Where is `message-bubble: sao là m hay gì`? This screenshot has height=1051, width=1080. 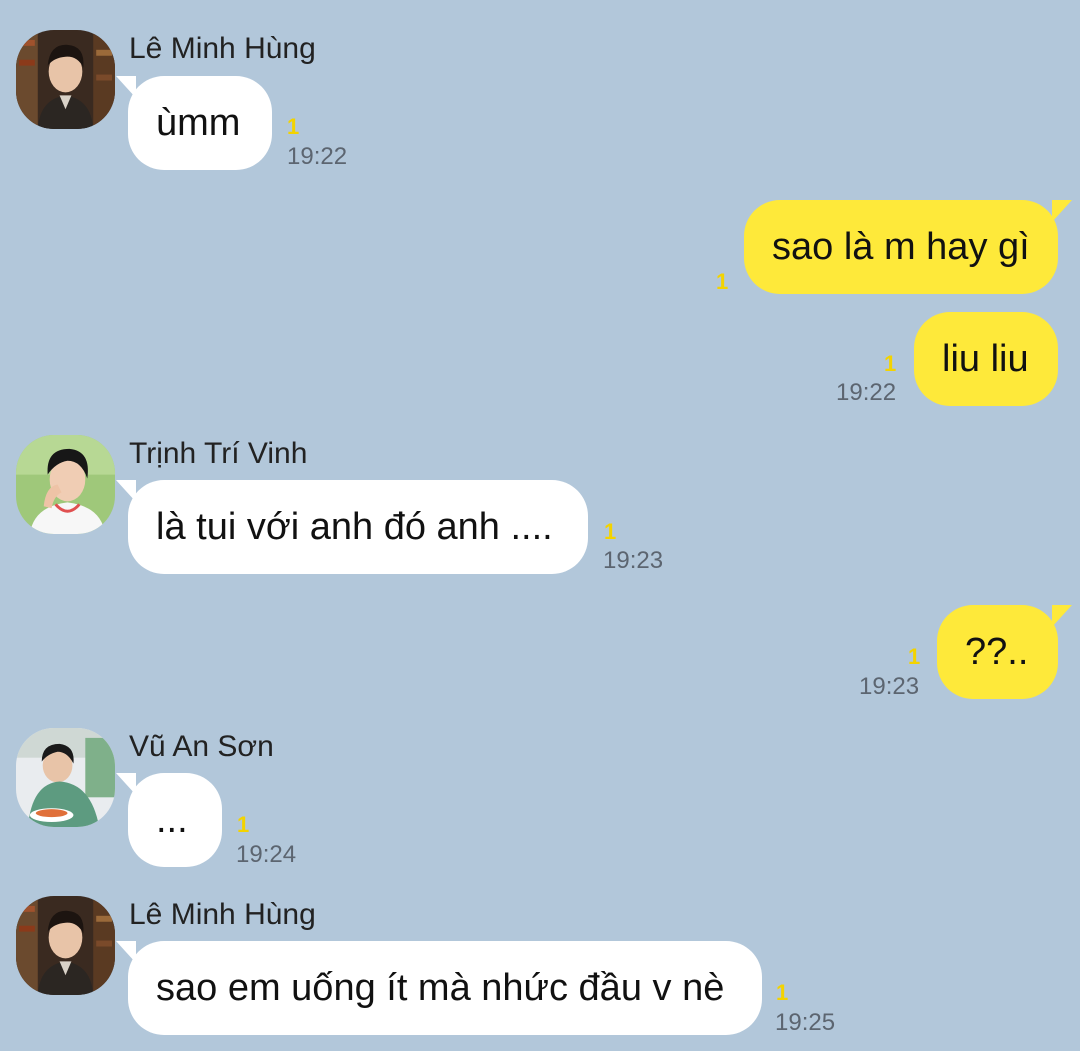 message-bubble: sao là m hay gì is located at coordinates (908, 247).